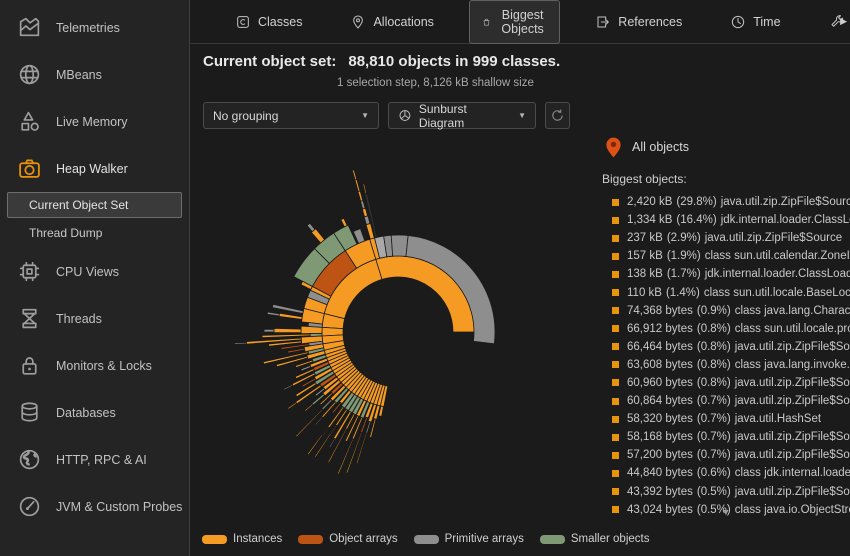  I want to click on sidebar-item-databases: Databases, so click(94, 412).